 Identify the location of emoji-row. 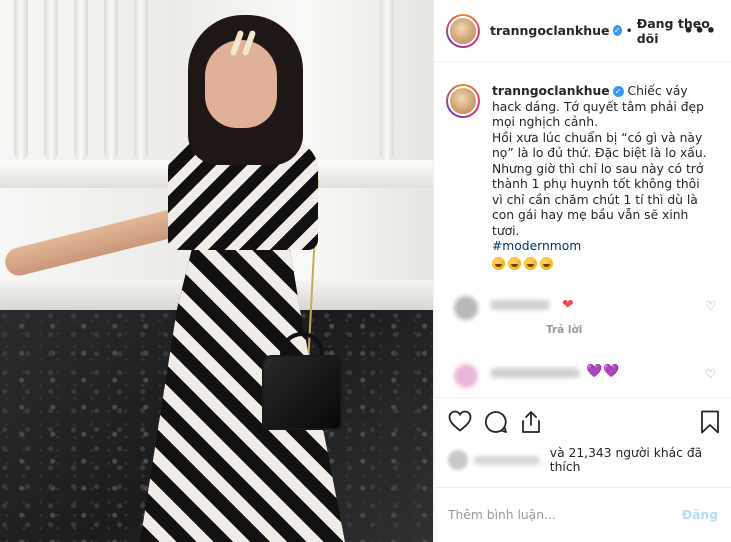
(602, 263).